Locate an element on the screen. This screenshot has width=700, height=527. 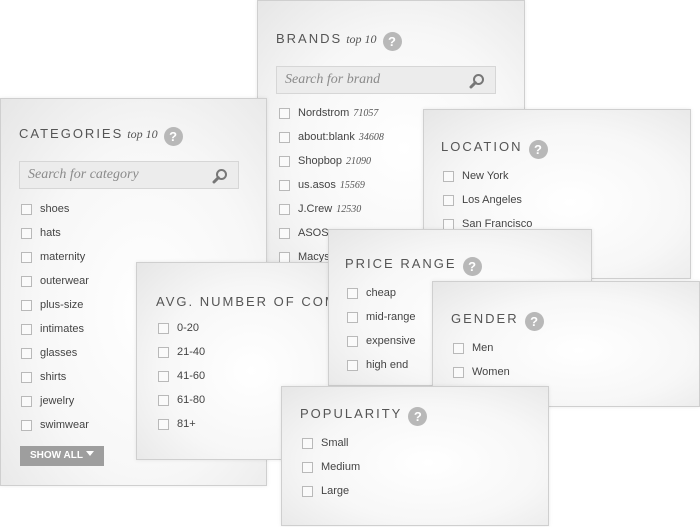
location-title: LOCATION? is located at coordinates (494, 149).